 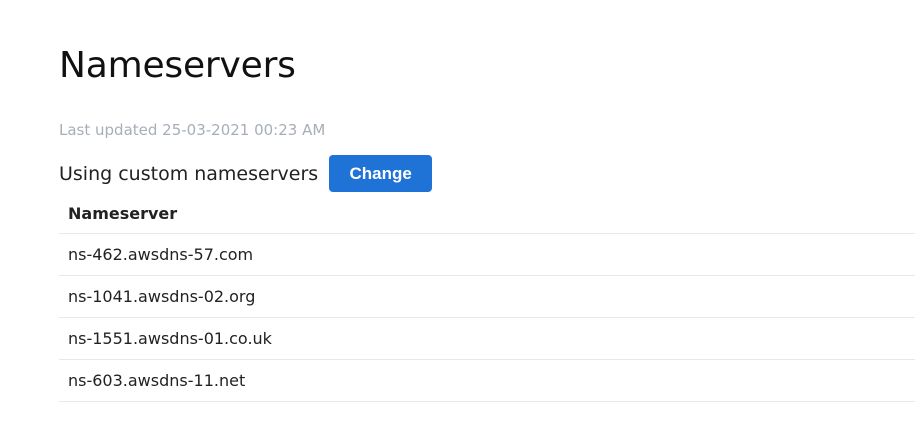 I want to click on table-row: ns-462.awsdns-57.com, so click(x=487, y=254).